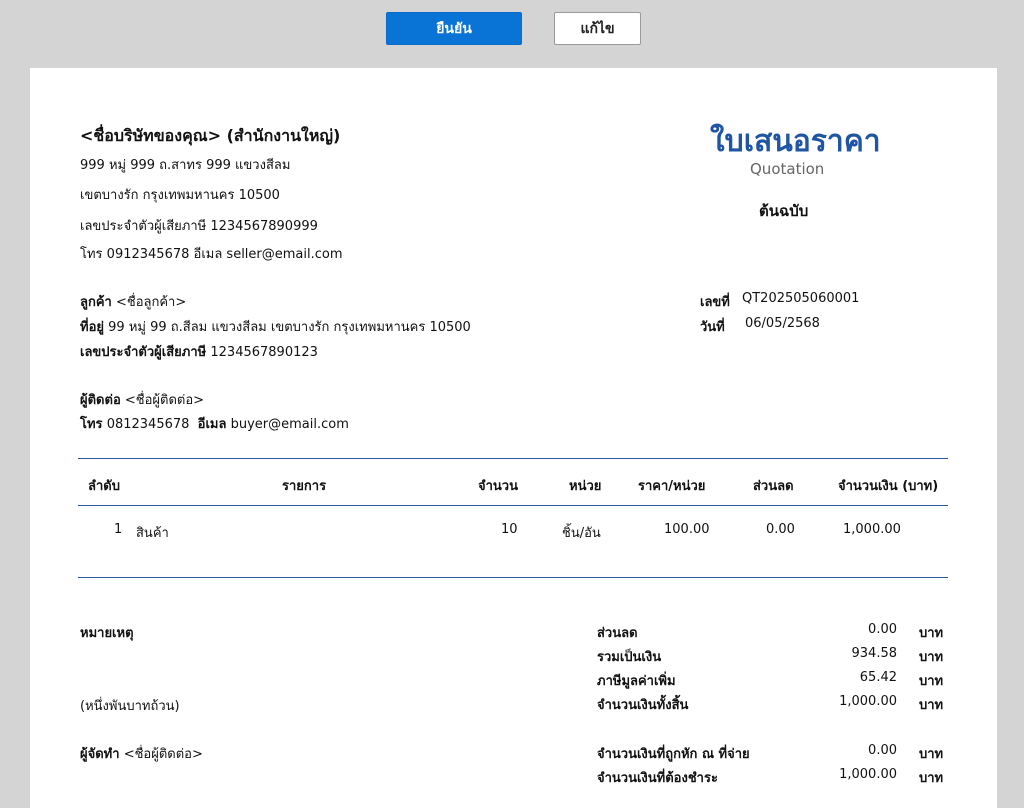  What do you see at coordinates (509, 529) in the screenshot?
I see `cell-qty: 10` at bounding box center [509, 529].